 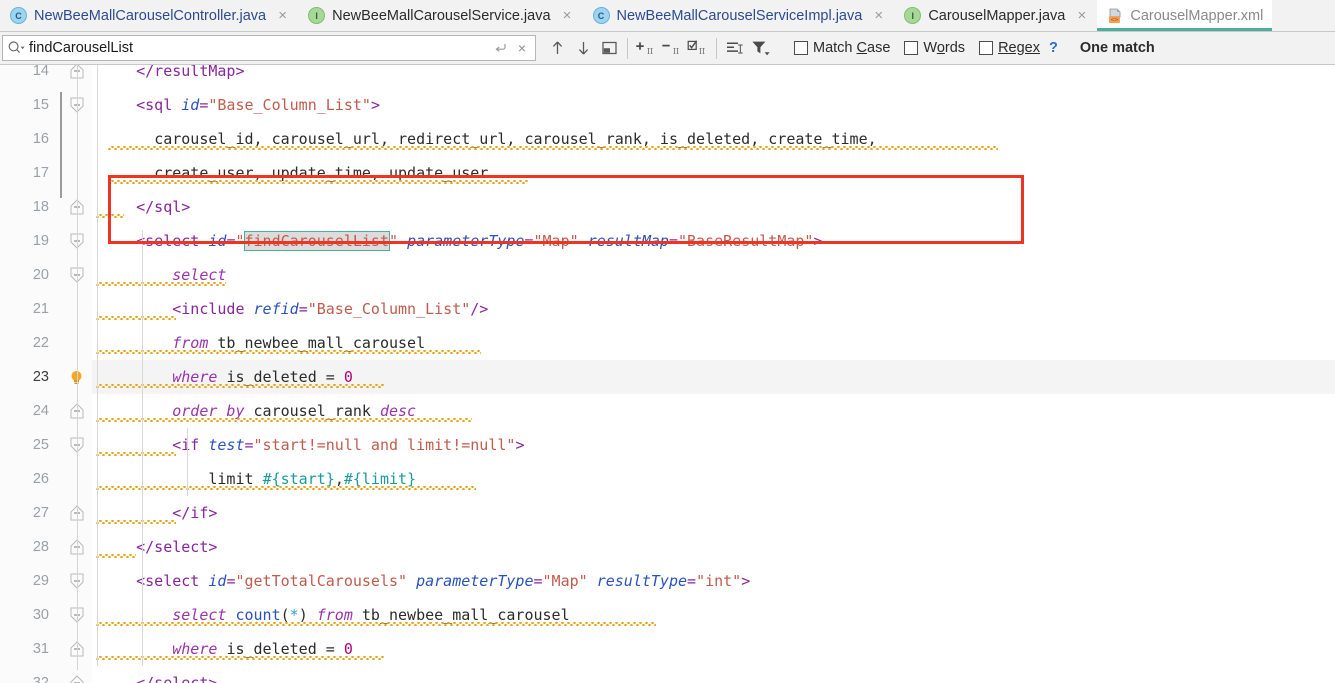 What do you see at coordinates (1117, 48) in the screenshot?
I see `match-count-label: One match` at bounding box center [1117, 48].